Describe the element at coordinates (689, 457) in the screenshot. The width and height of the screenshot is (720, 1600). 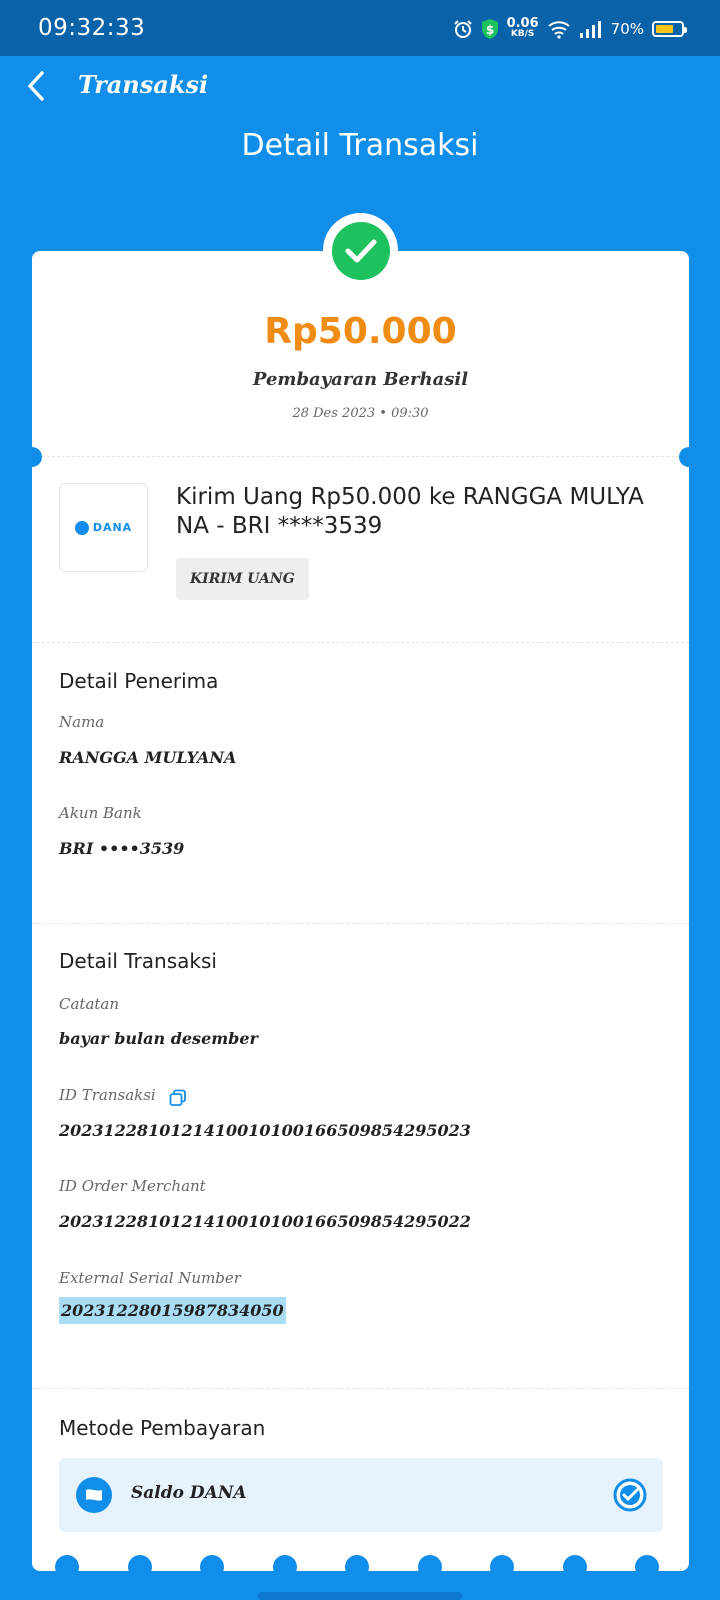
I see `right-notch` at that location.